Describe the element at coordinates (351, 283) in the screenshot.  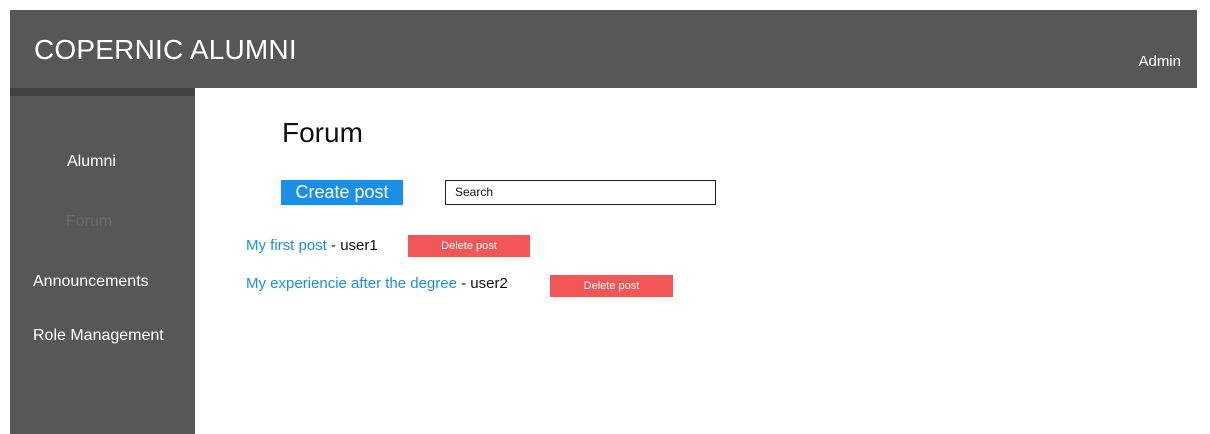
I see `post-title-link: My experiencie after the degree` at that location.